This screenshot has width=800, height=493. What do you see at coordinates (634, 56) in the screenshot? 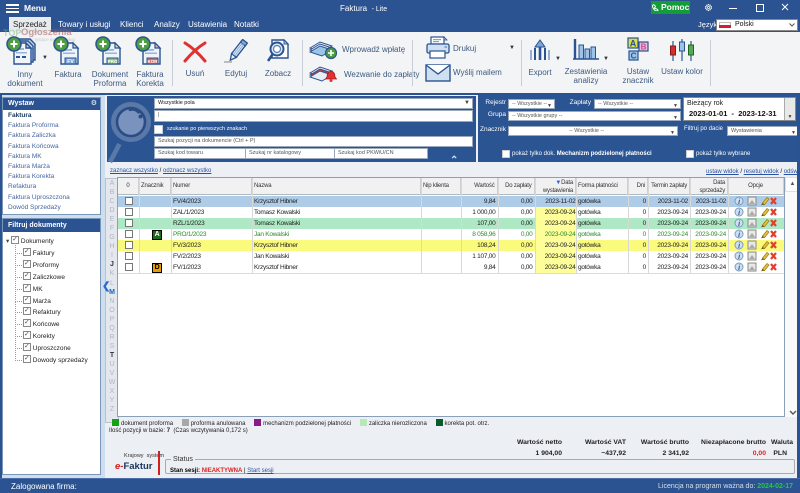
I see `svg-text: C` at bounding box center [634, 56].